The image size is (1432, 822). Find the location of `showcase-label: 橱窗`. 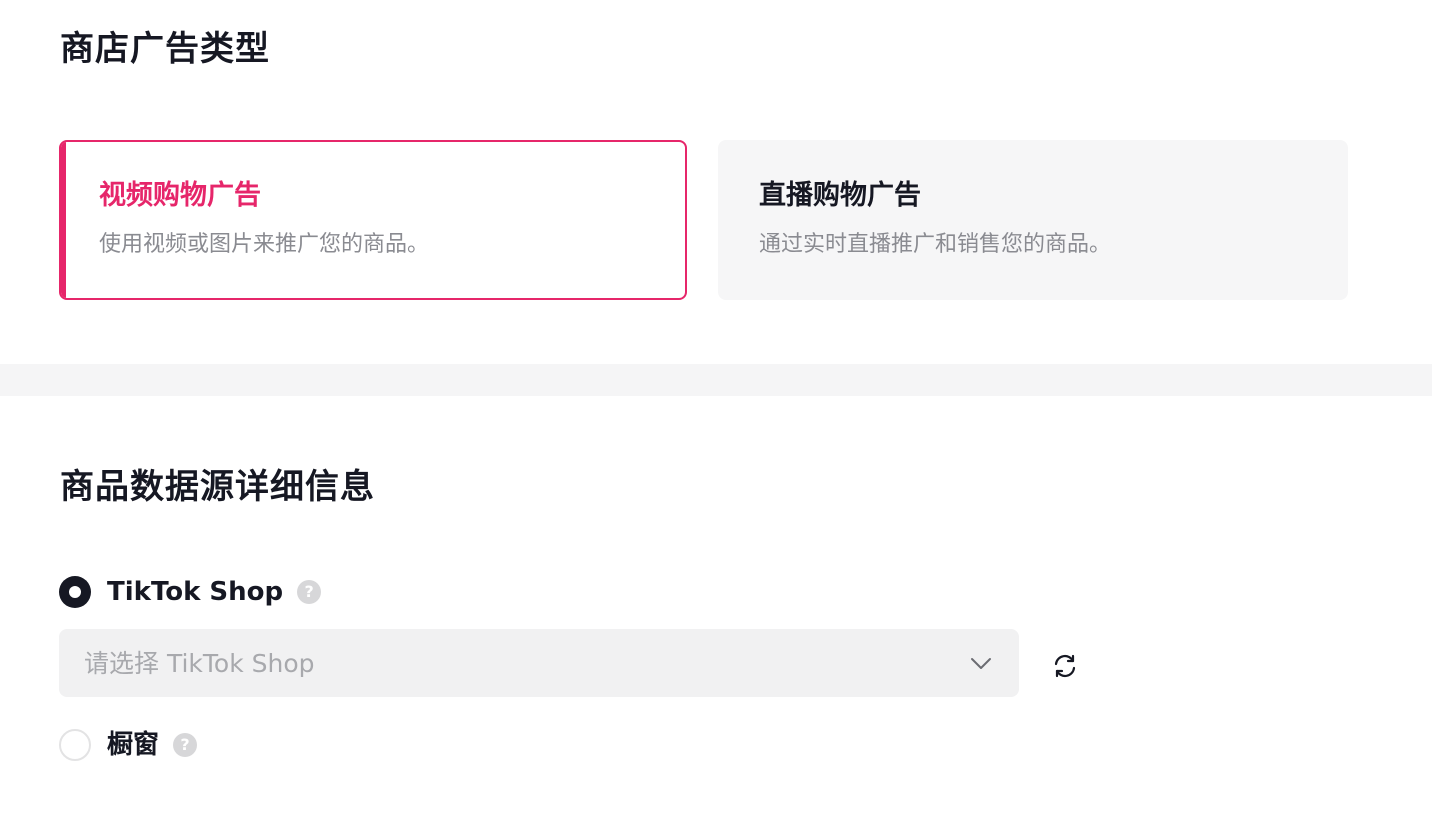

showcase-label: 橱窗 is located at coordinates (133, 745).